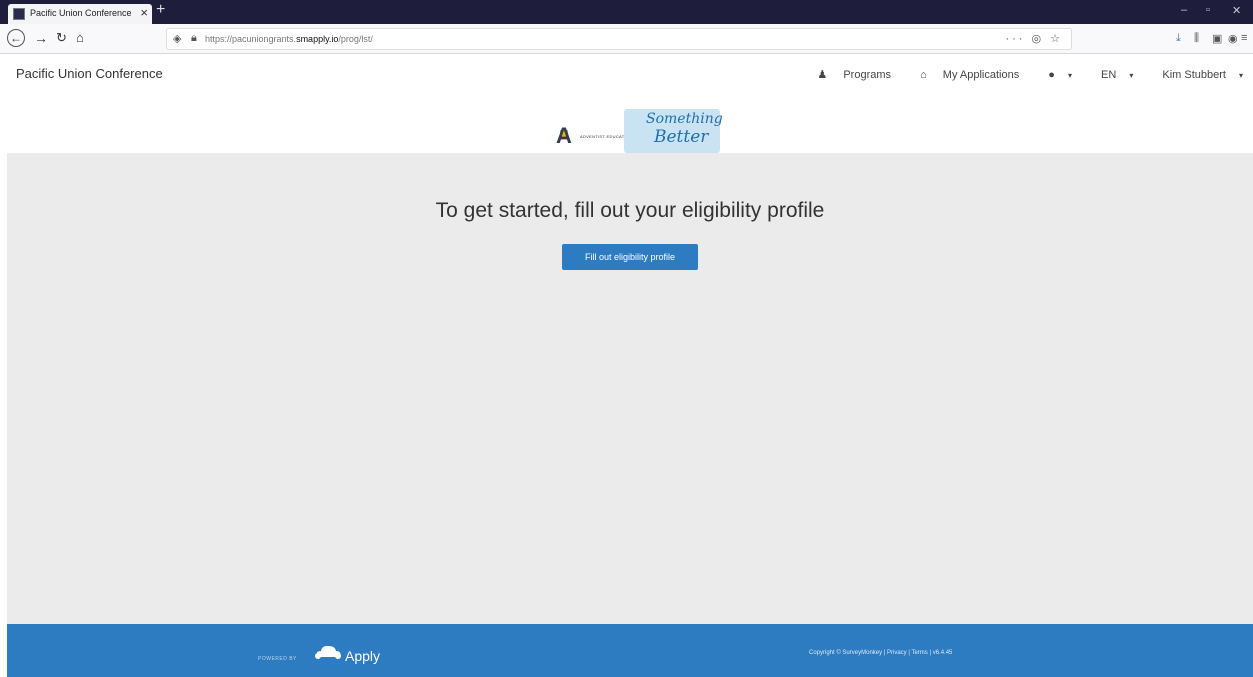 The width and height of the screenshot is (1253, 677). Describe the element at coordinates (19, 14) in the screenshot. I see `favicon-icon` at that location.